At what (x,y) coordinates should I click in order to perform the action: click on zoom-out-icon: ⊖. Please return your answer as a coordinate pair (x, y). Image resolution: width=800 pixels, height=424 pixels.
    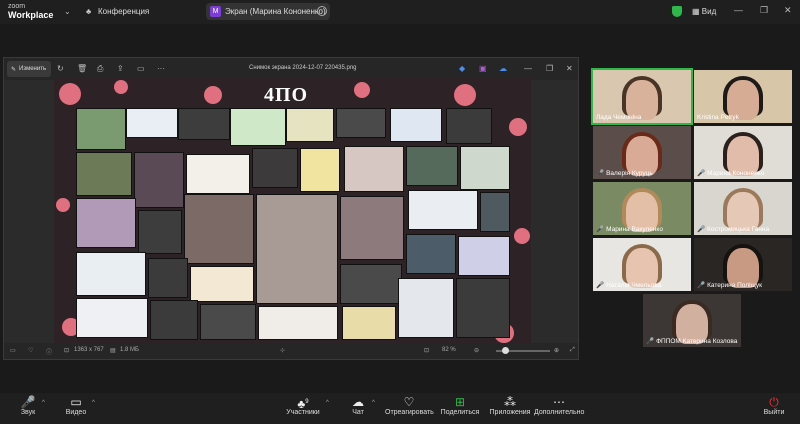
    Looking at the image, I should click on (476, 350).